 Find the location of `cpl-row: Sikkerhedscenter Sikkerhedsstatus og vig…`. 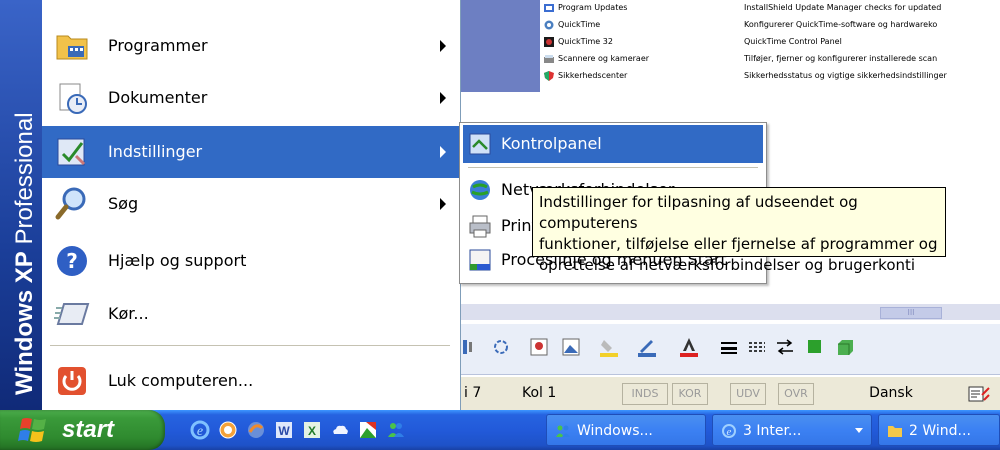

cpl-row: Sikkerhedscenter Sikkerhedsstatus og vig… is located at coordinates (770, 76).